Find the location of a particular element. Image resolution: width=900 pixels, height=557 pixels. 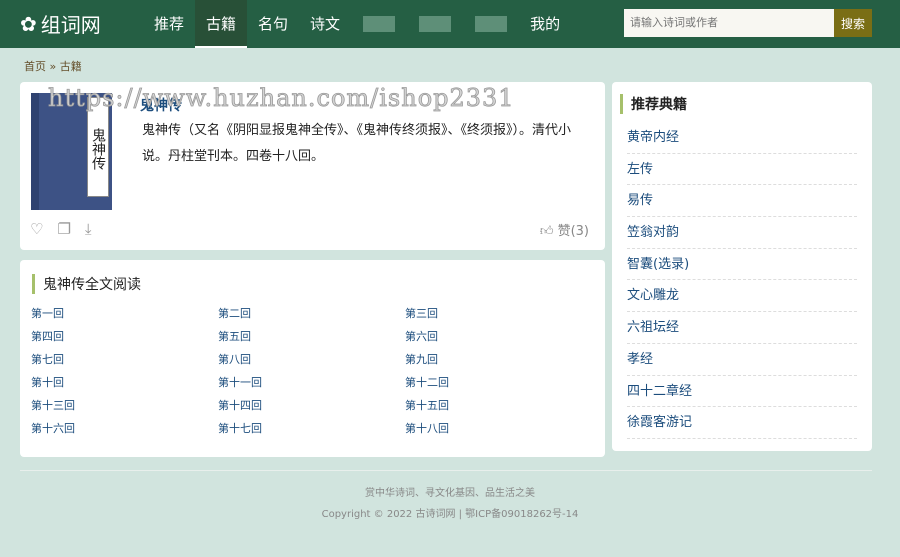

chapter-link: 第八回 is located at coordinates (311, 360).